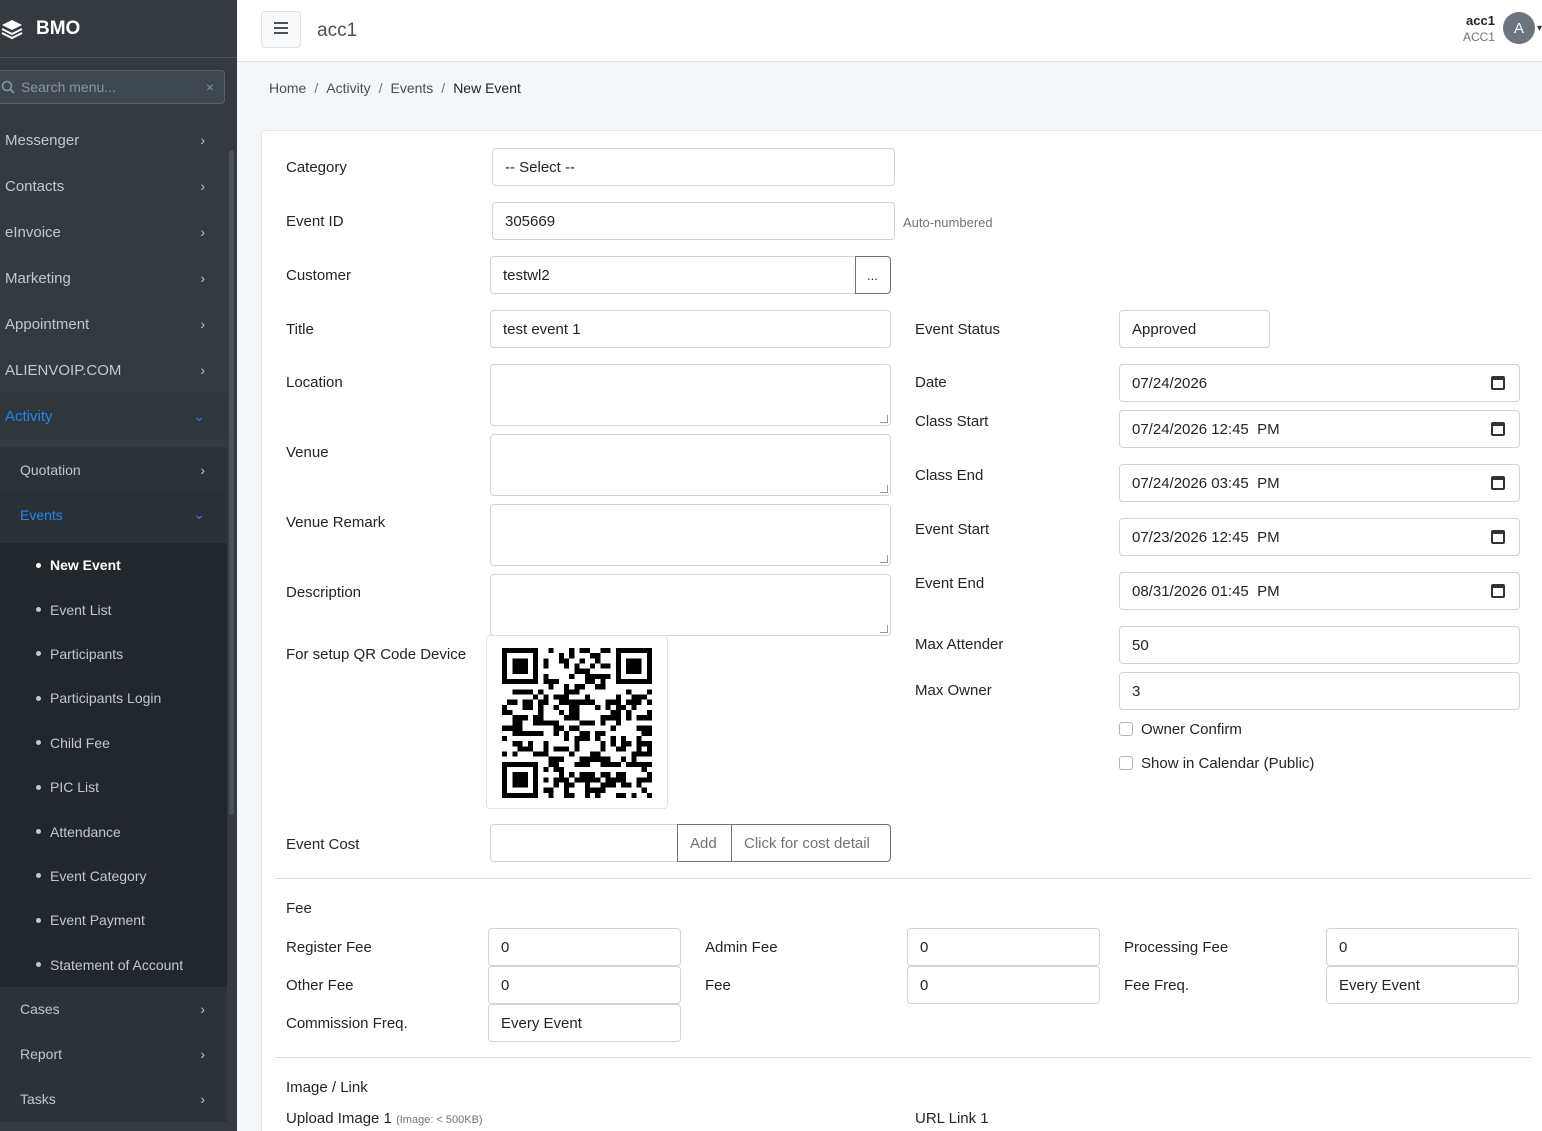 The image size is (1542, 1131). I want to click on location-label: Location, so click(314, 382).